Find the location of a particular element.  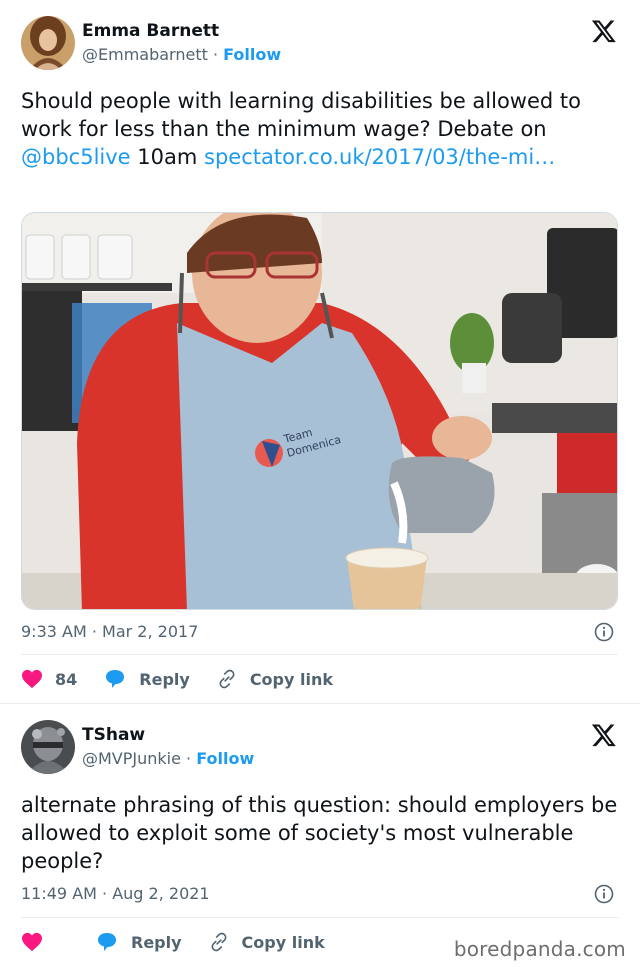

action-bar: Reply Copy link is located at coordinates (186, 942).